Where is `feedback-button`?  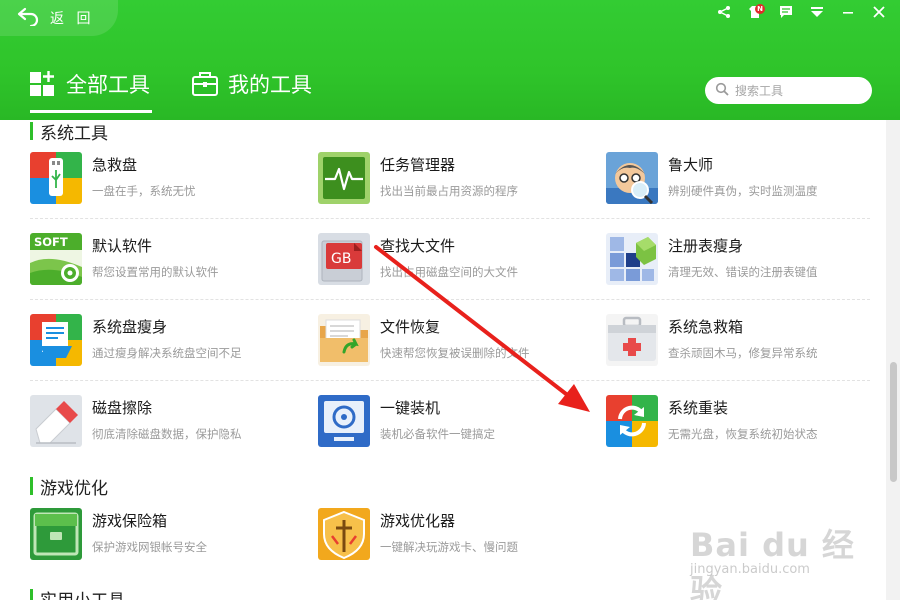 feedback-button is located at coordinates (785, 13).